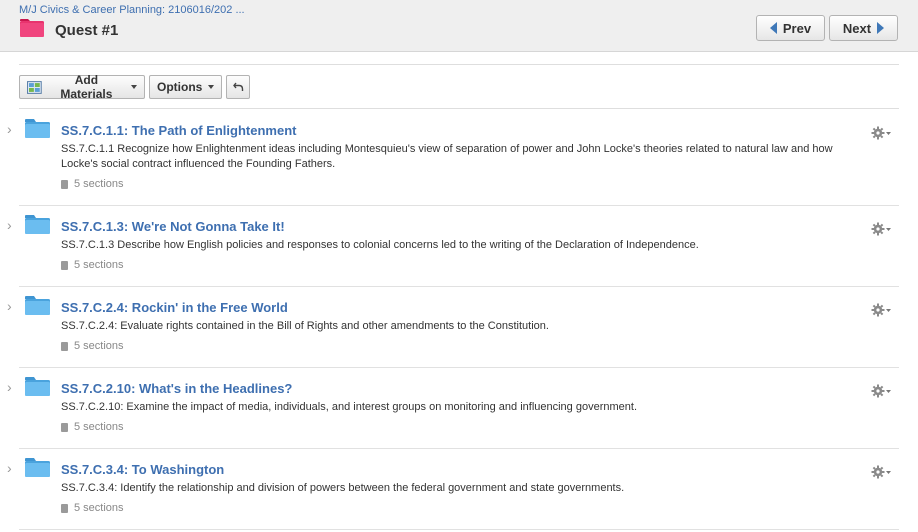  I want to click on undo-icon, so click(237, 86).